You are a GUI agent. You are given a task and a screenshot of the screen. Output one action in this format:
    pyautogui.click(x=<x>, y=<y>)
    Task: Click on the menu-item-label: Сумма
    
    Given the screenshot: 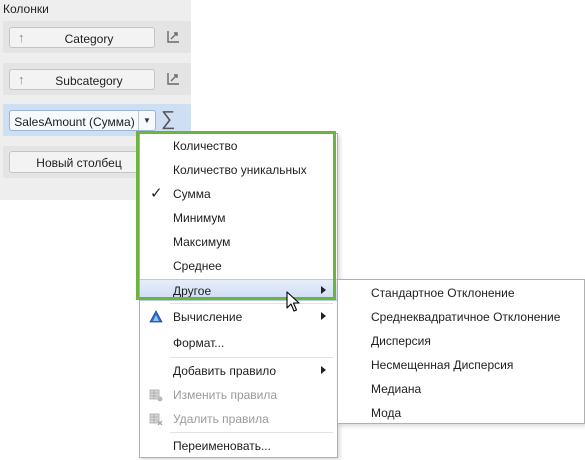 What is the action you would take?
    pyautogui.click(x=192, y=194)
    